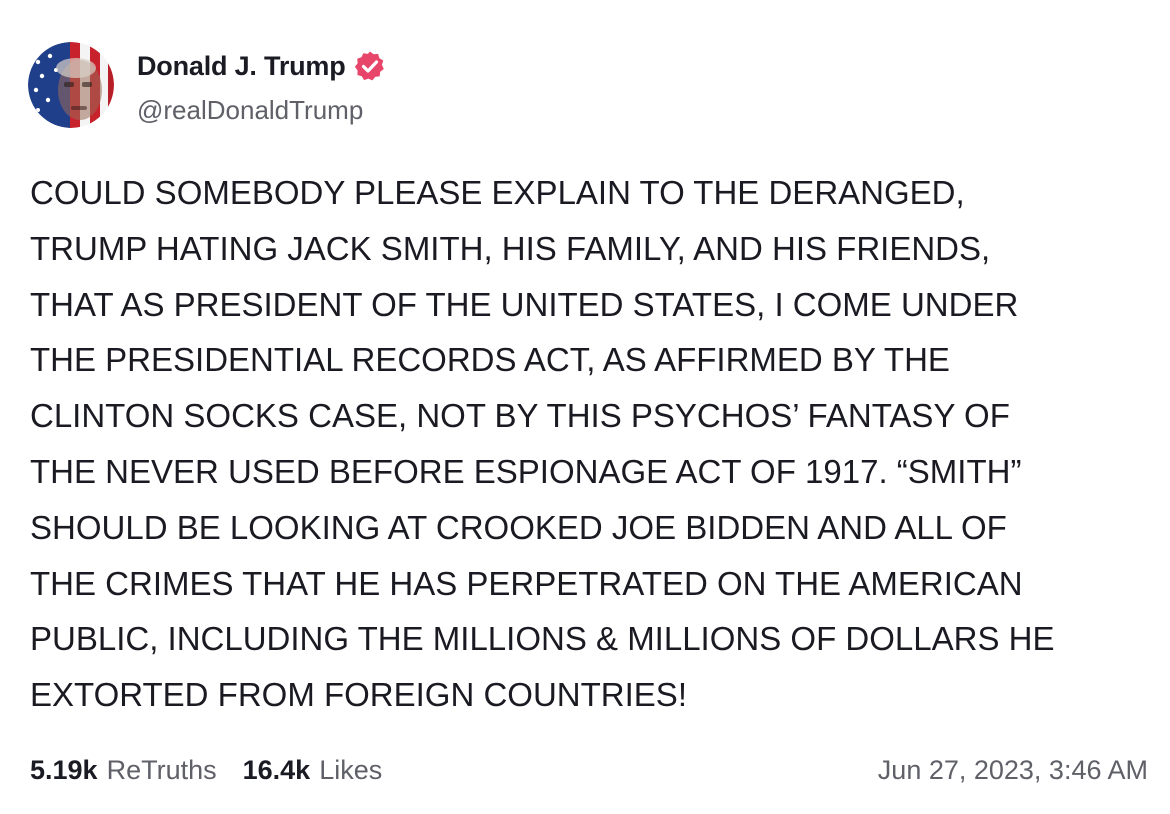 This screenshot has height=814, width=1170. Describe the element at coordinates (161, 769) in the screenshot. I see `retruths-label: ReTruths` at that location.